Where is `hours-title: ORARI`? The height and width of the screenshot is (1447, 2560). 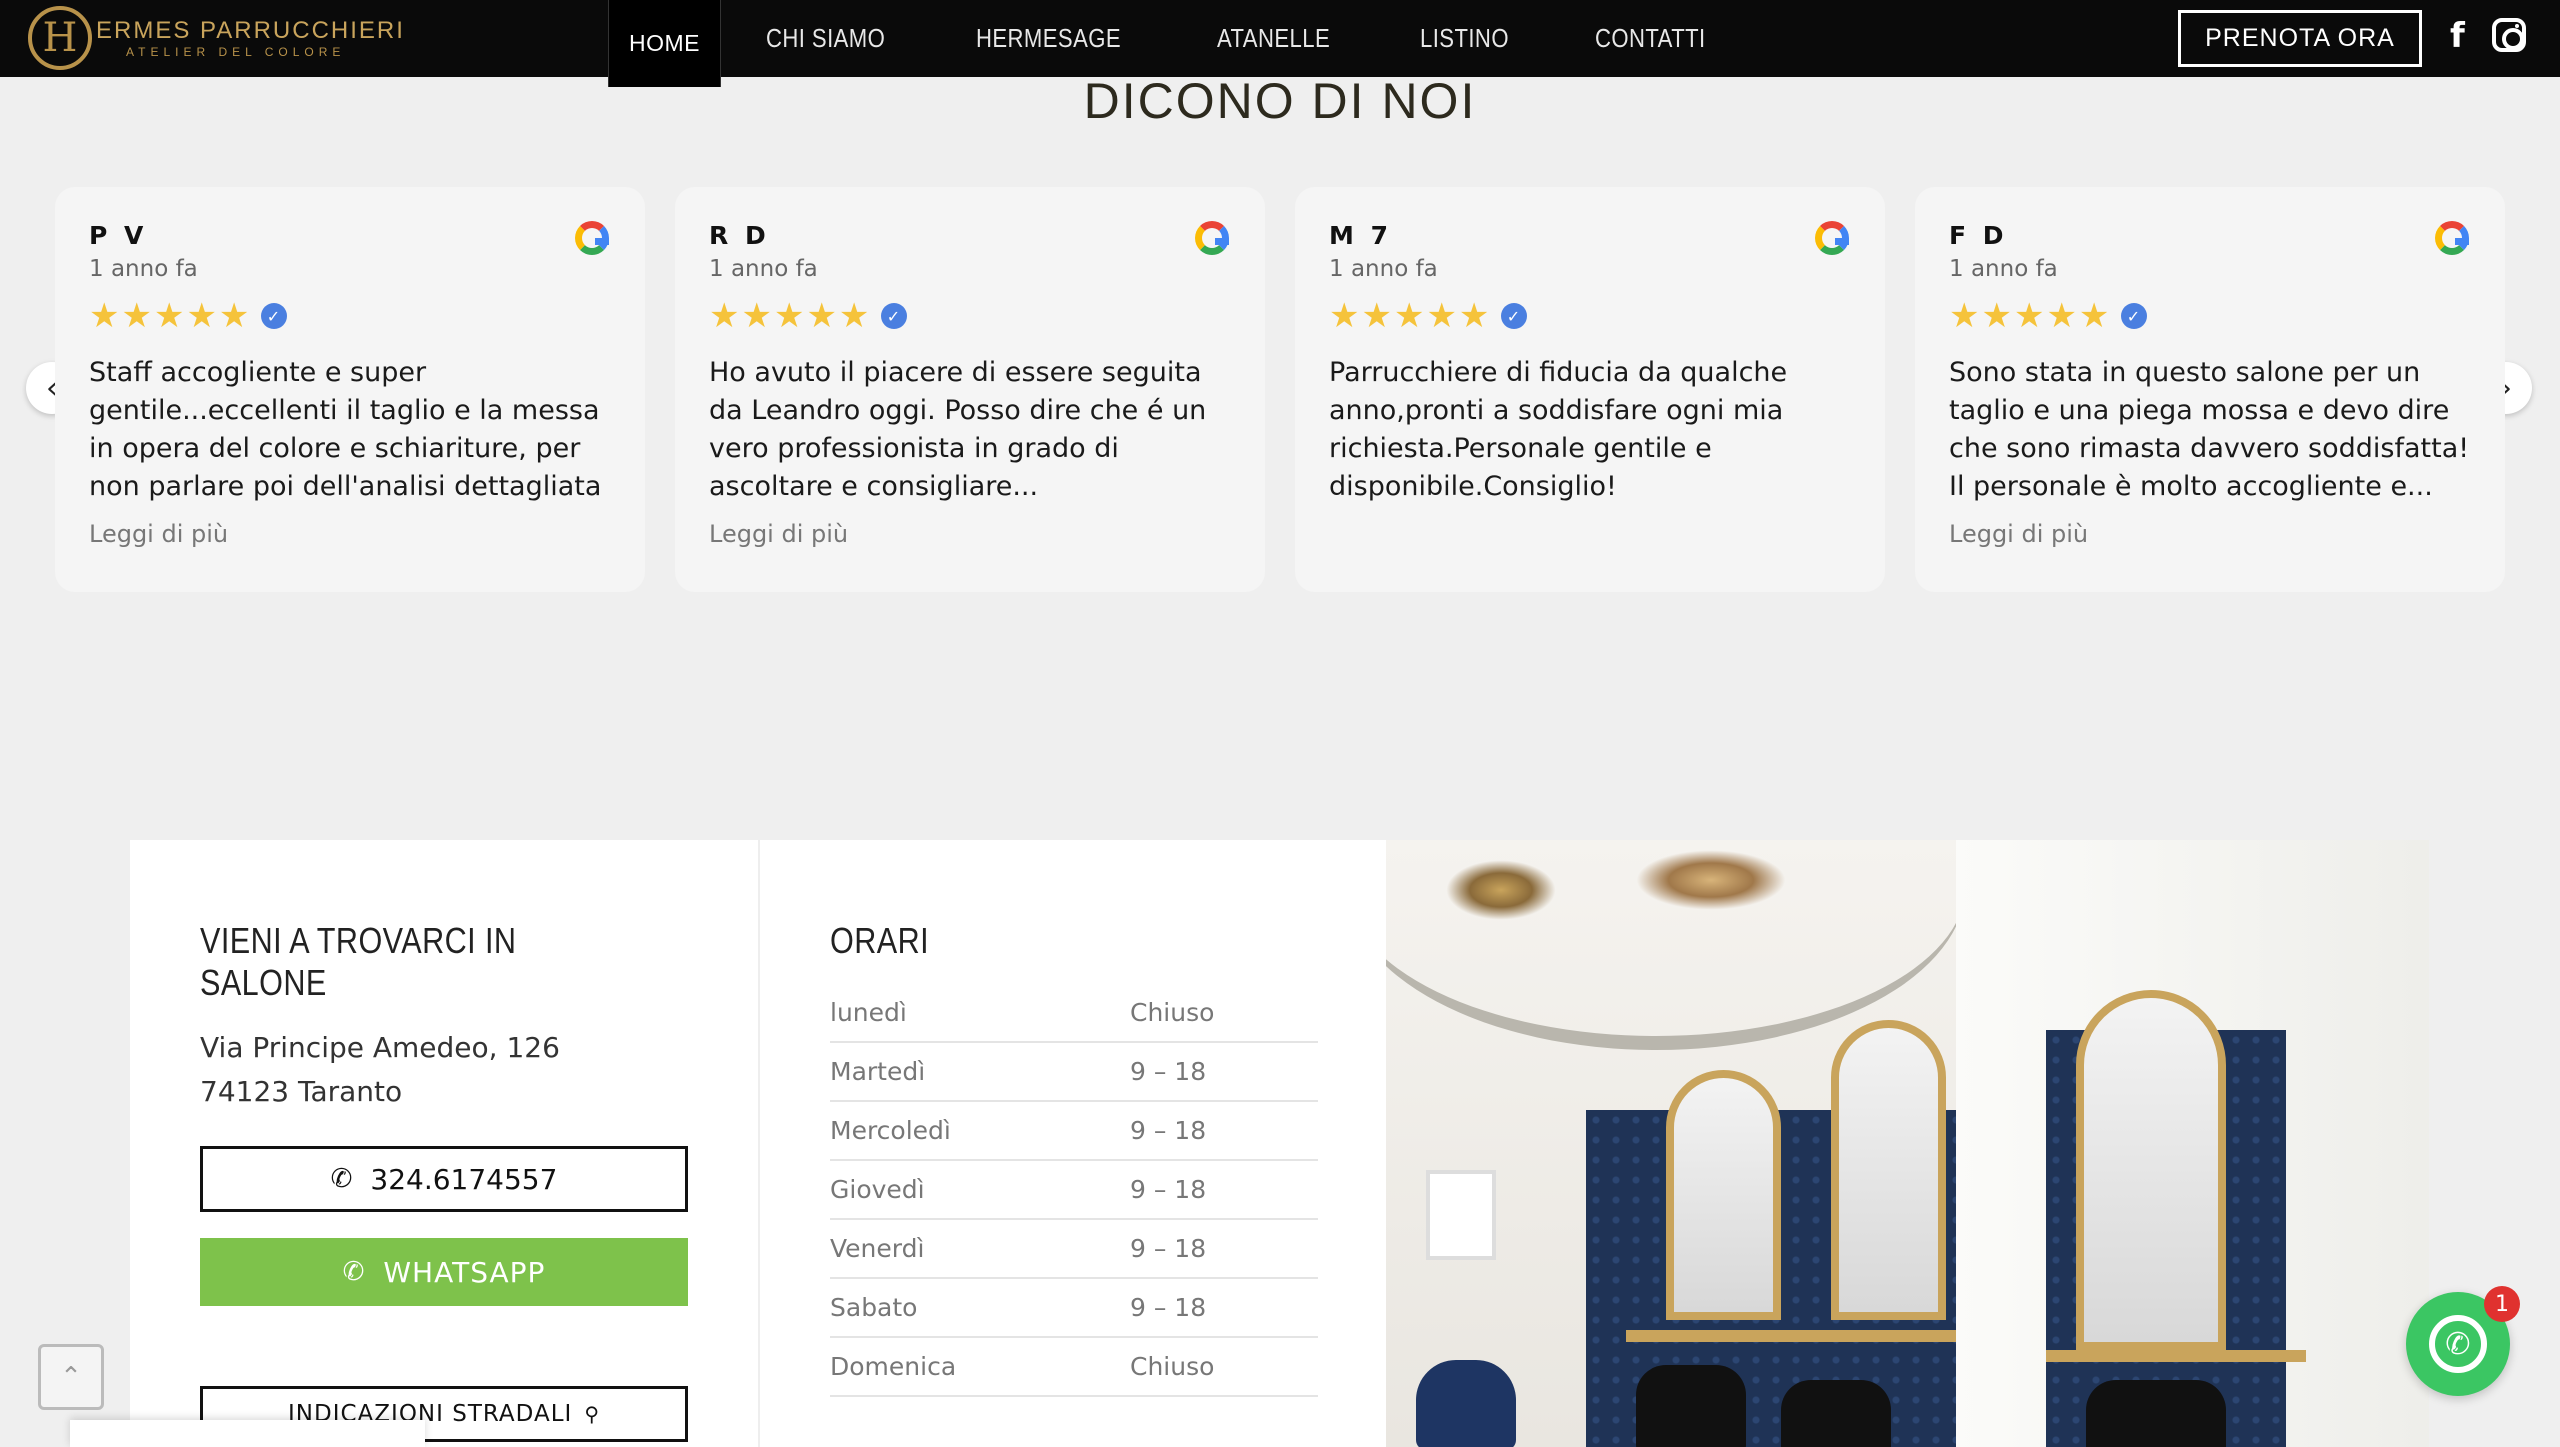 hours-title: ORARI is located at coordinates (880, 940).